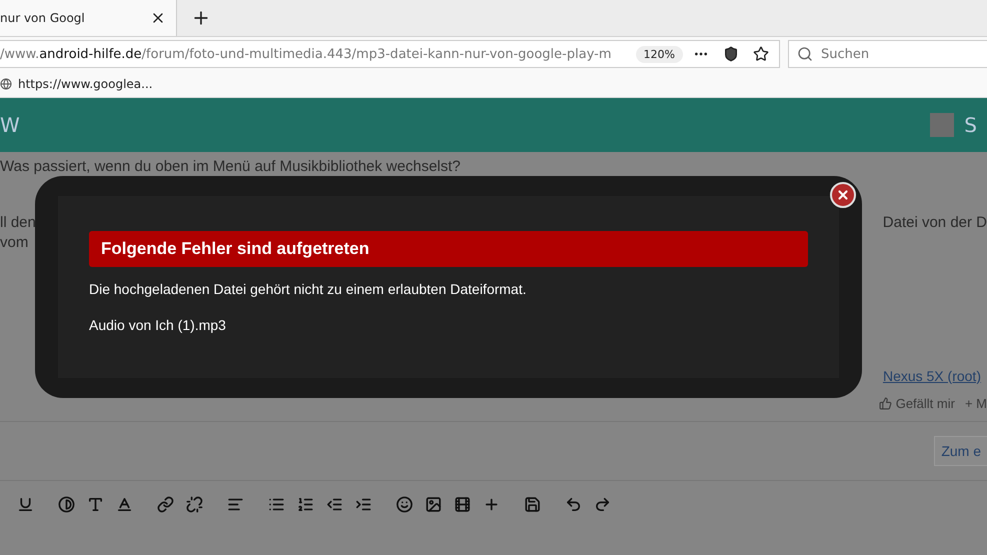 This screenshot has width=987, height=555. Describe the element at coordinates (970, 125) in the screenshot. I see `user-name: S` at that location.